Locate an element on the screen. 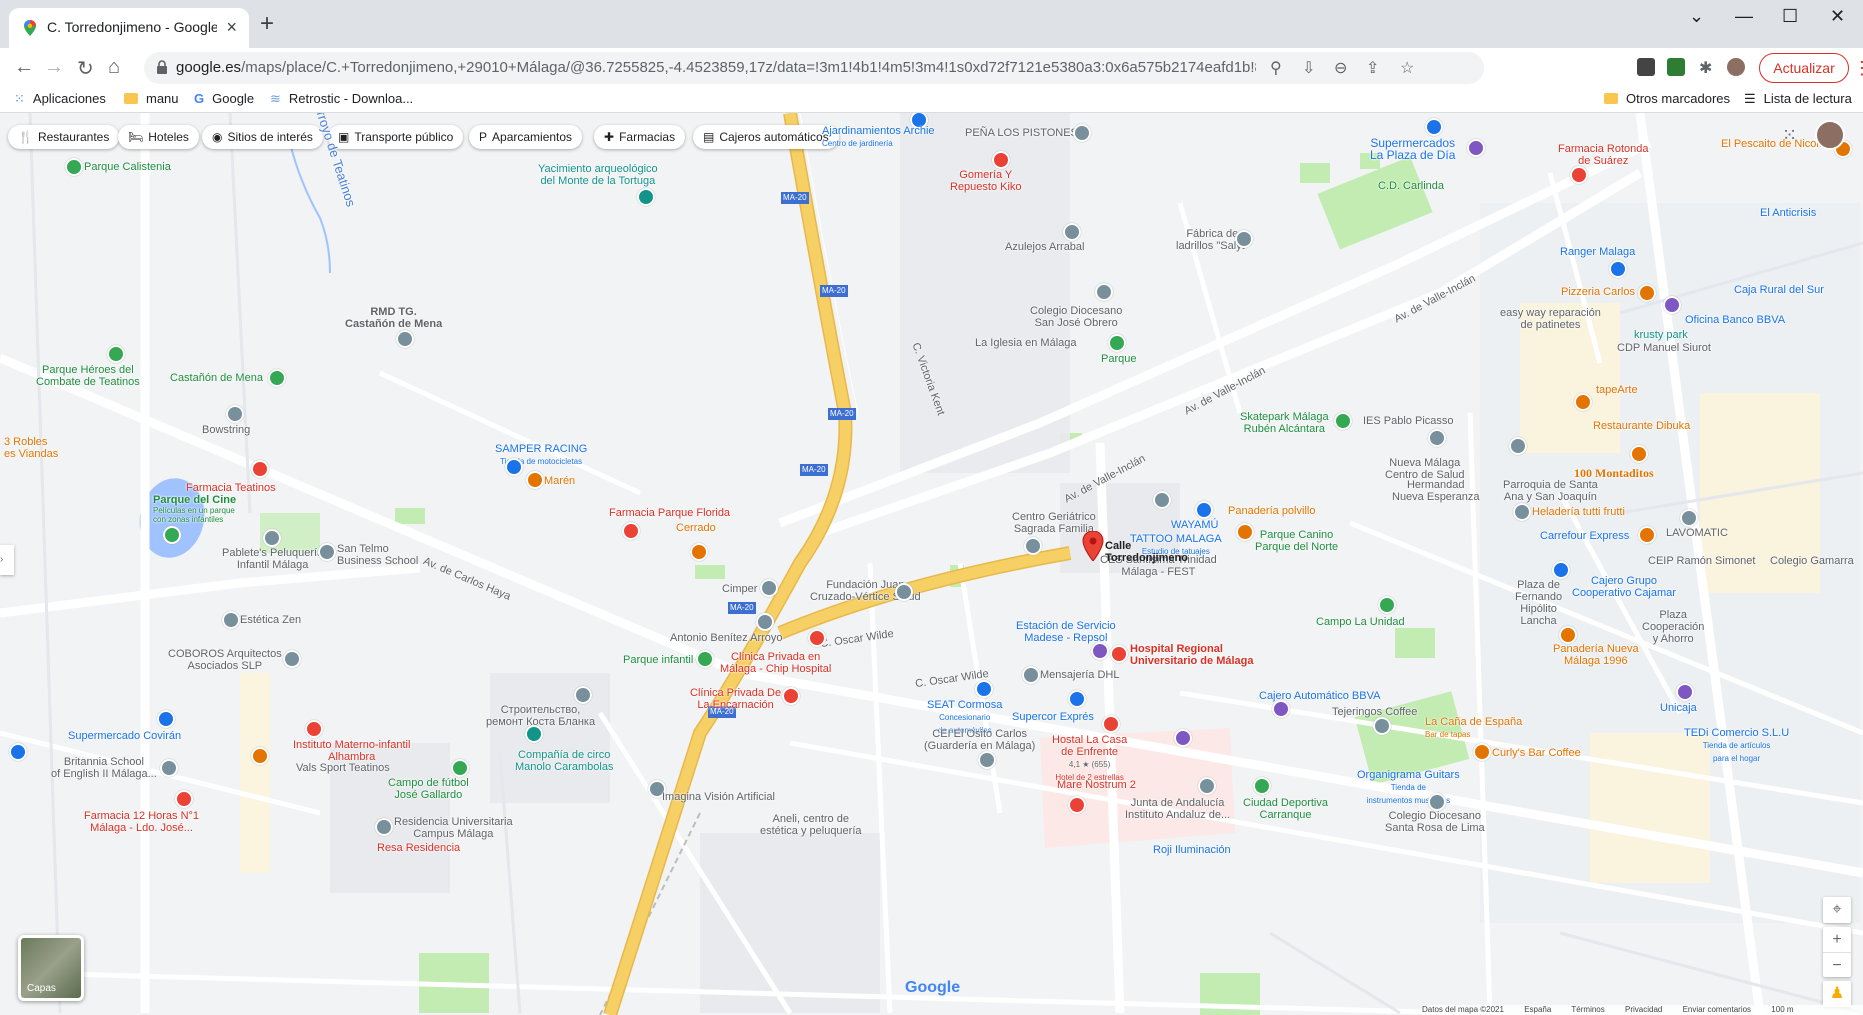 The height and width of the screenshot is (1015, 1863). poi-label: tapeArte is located at coordinates (1617, 390).